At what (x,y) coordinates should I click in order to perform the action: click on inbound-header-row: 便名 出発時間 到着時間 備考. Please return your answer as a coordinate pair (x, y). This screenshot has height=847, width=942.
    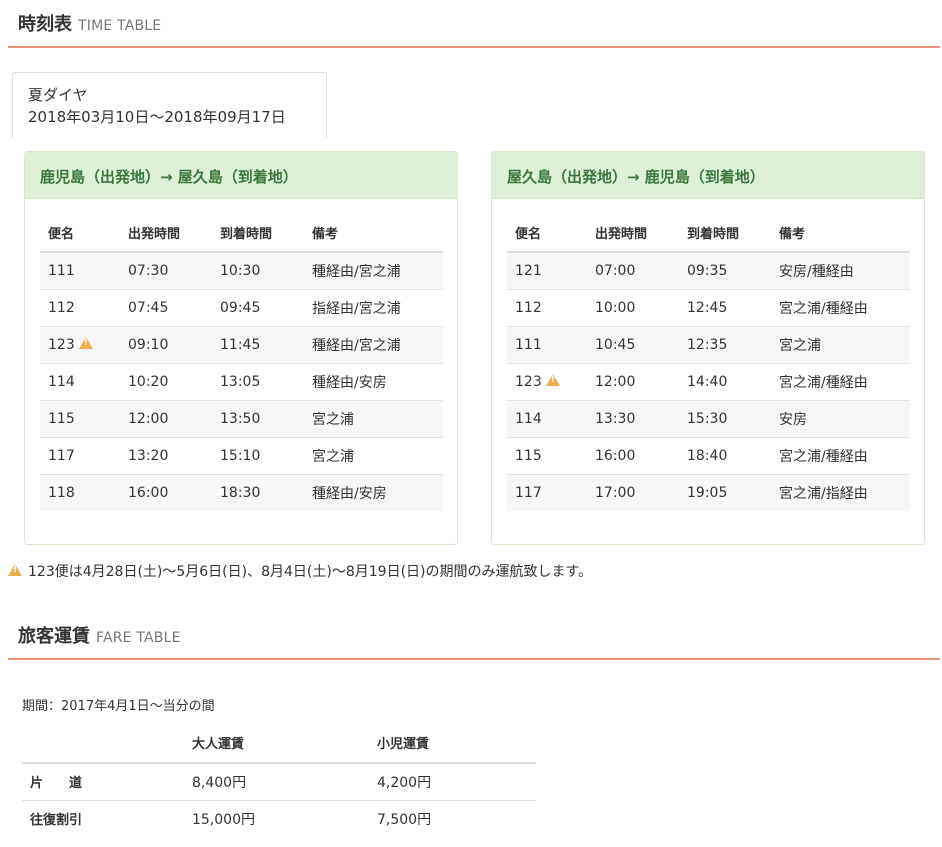
    Looking at the image, I should click on (708, 233).